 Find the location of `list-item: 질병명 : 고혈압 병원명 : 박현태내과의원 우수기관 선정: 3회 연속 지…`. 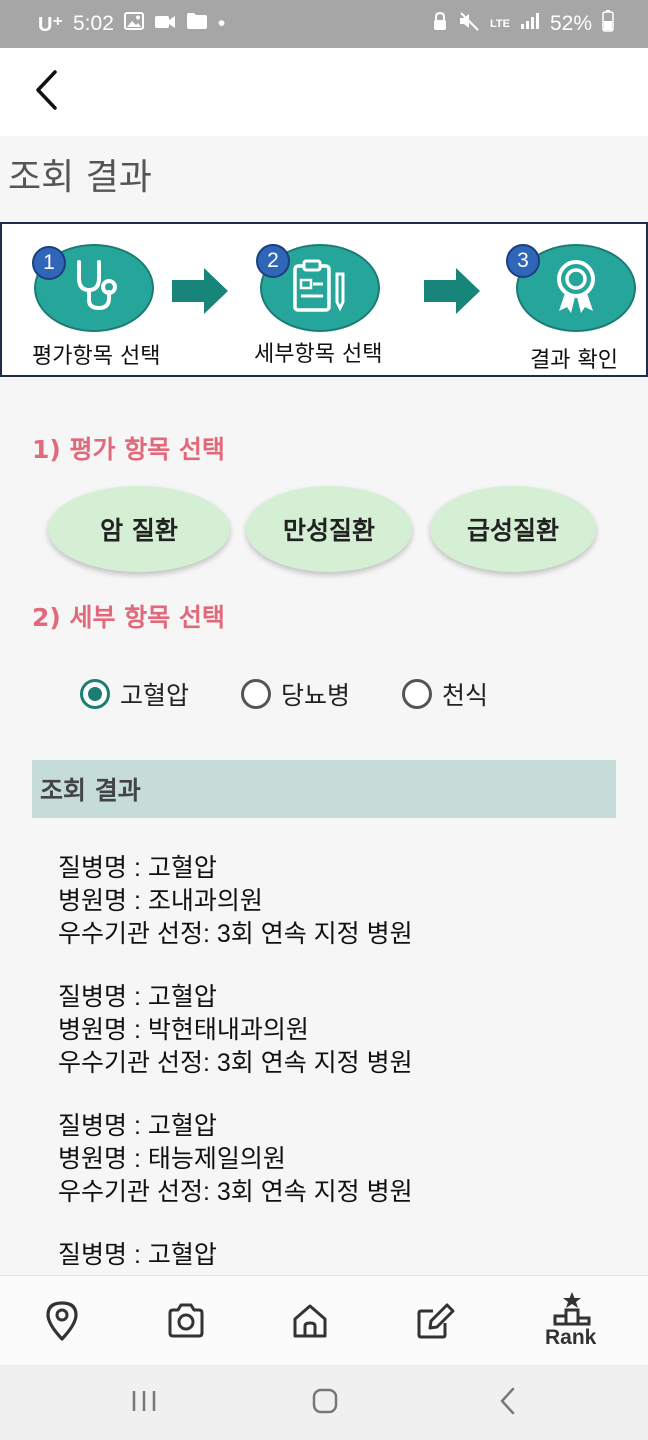

list-item: 질병명 : 고혈압 병원명 : 박현태내과의원 우수기관 선정: 3회 연속 지… is located at coordinates (343, 1030).